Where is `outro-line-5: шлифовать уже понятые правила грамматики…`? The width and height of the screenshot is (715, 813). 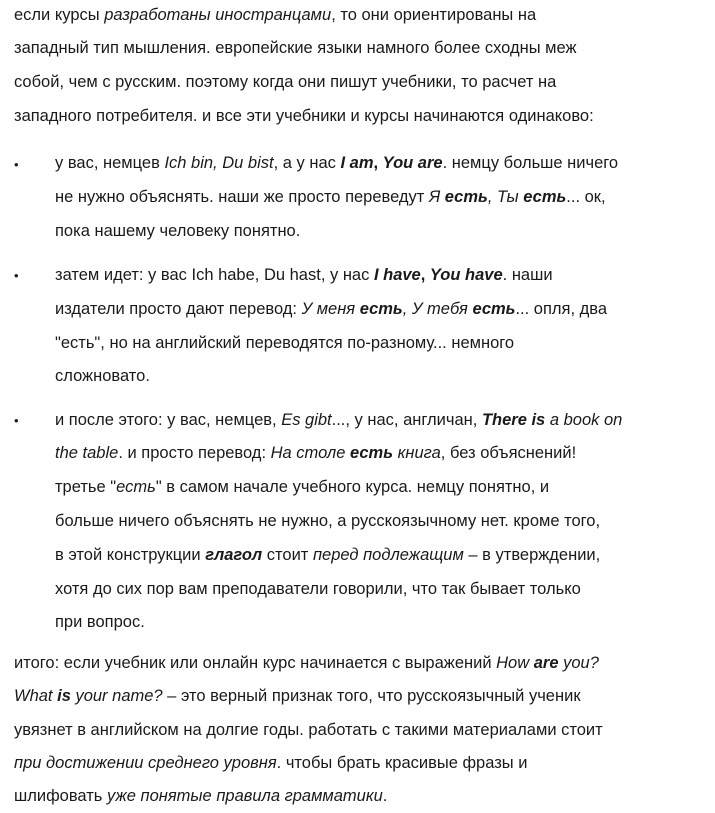
outro-line-5: шлифовать уже понятые правила грамматики… is located at coordinates (201, 796).